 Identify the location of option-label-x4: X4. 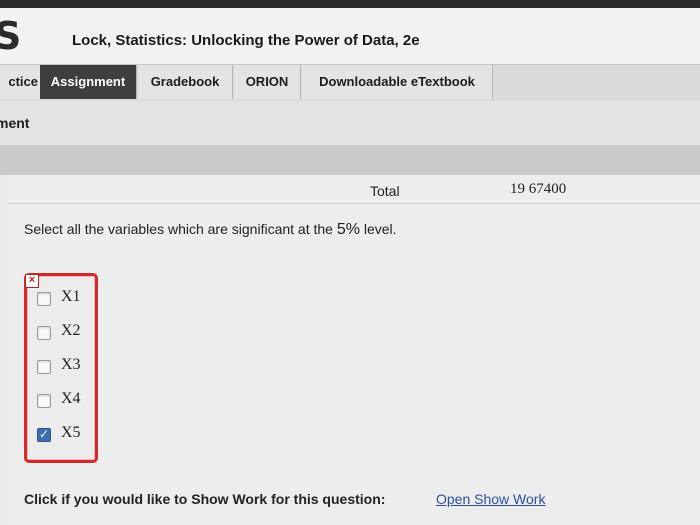
(71, 398).